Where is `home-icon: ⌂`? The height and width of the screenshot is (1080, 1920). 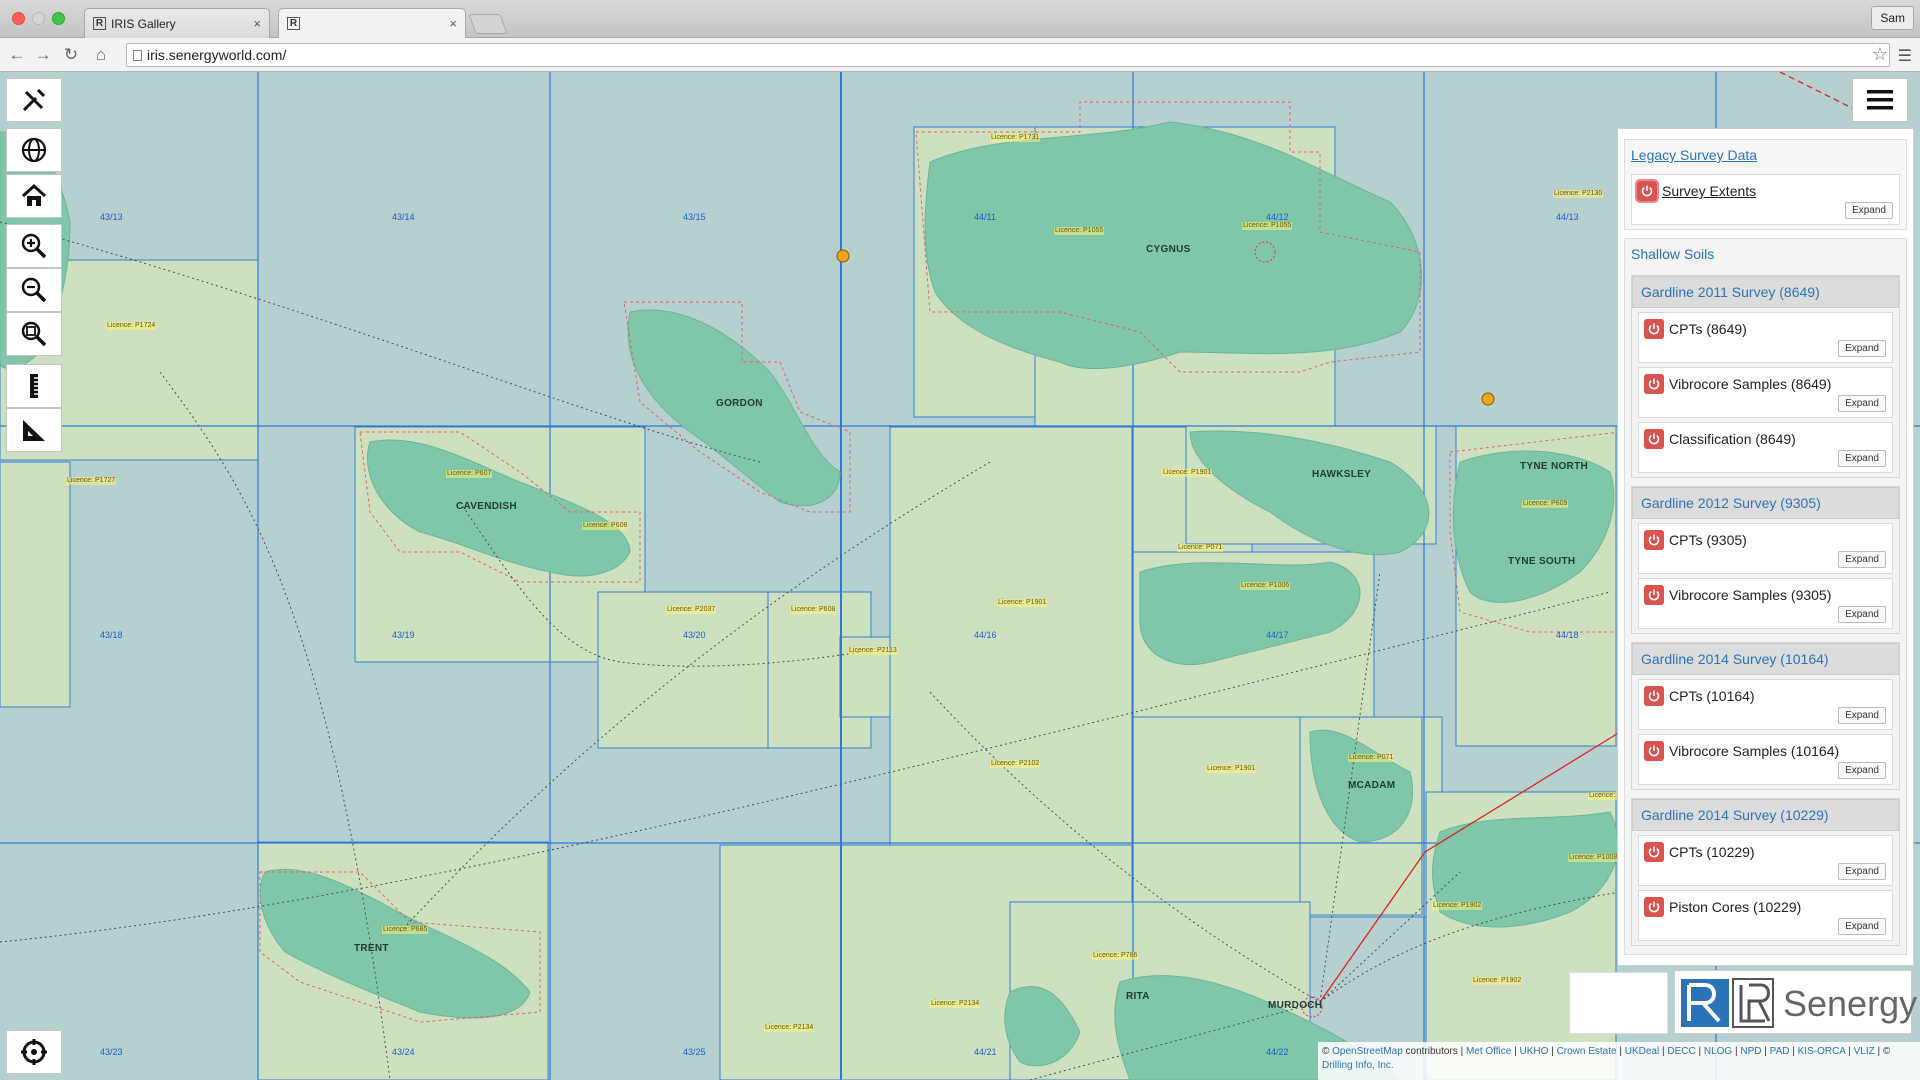 home-icon: ⌂ is located at coordinates (101, 55).